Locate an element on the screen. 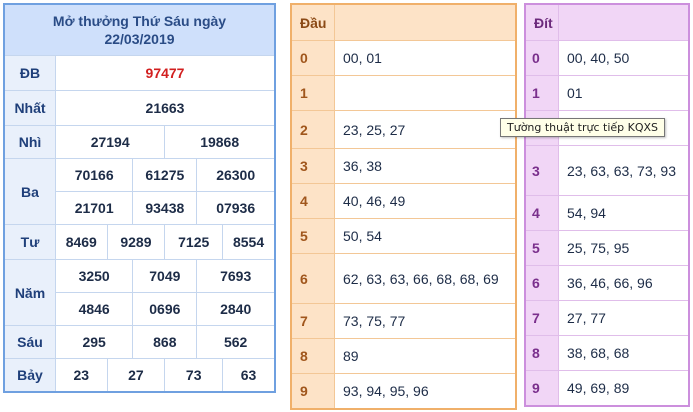 This screenshot has width=693, height=412. dit-header: Đít is located at coordinates (541, 22).